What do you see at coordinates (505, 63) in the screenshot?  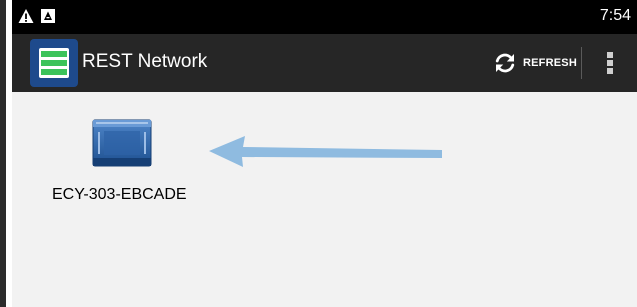 I see `refresh-icon` at bounding box center [505, 63].